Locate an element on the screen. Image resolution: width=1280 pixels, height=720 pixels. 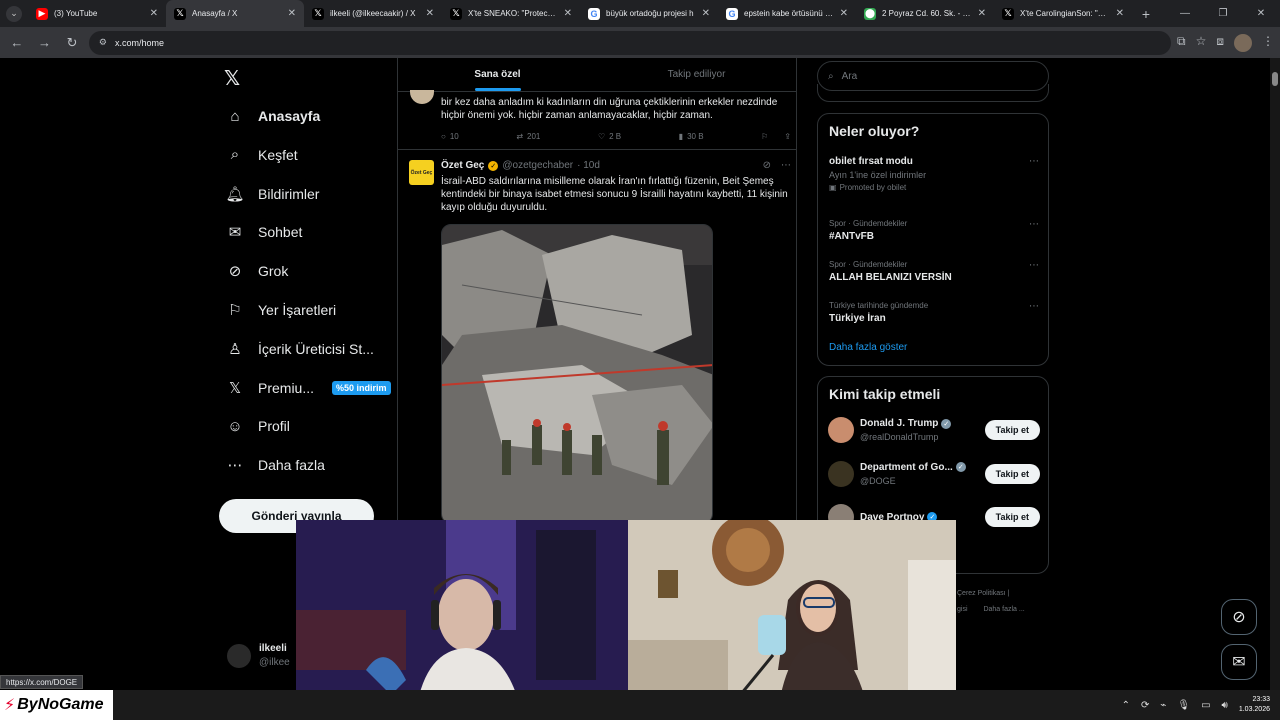
reply-button: ○ 10 is located at coordinates (450, 136).